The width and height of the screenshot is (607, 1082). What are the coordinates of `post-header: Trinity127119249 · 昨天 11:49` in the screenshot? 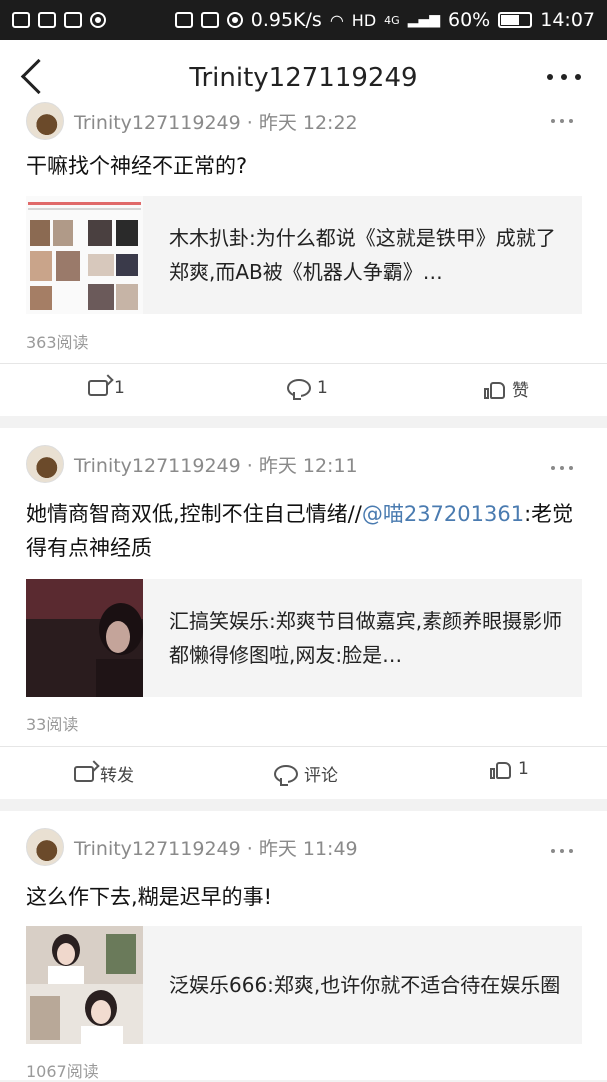 It's located at (192, 847).